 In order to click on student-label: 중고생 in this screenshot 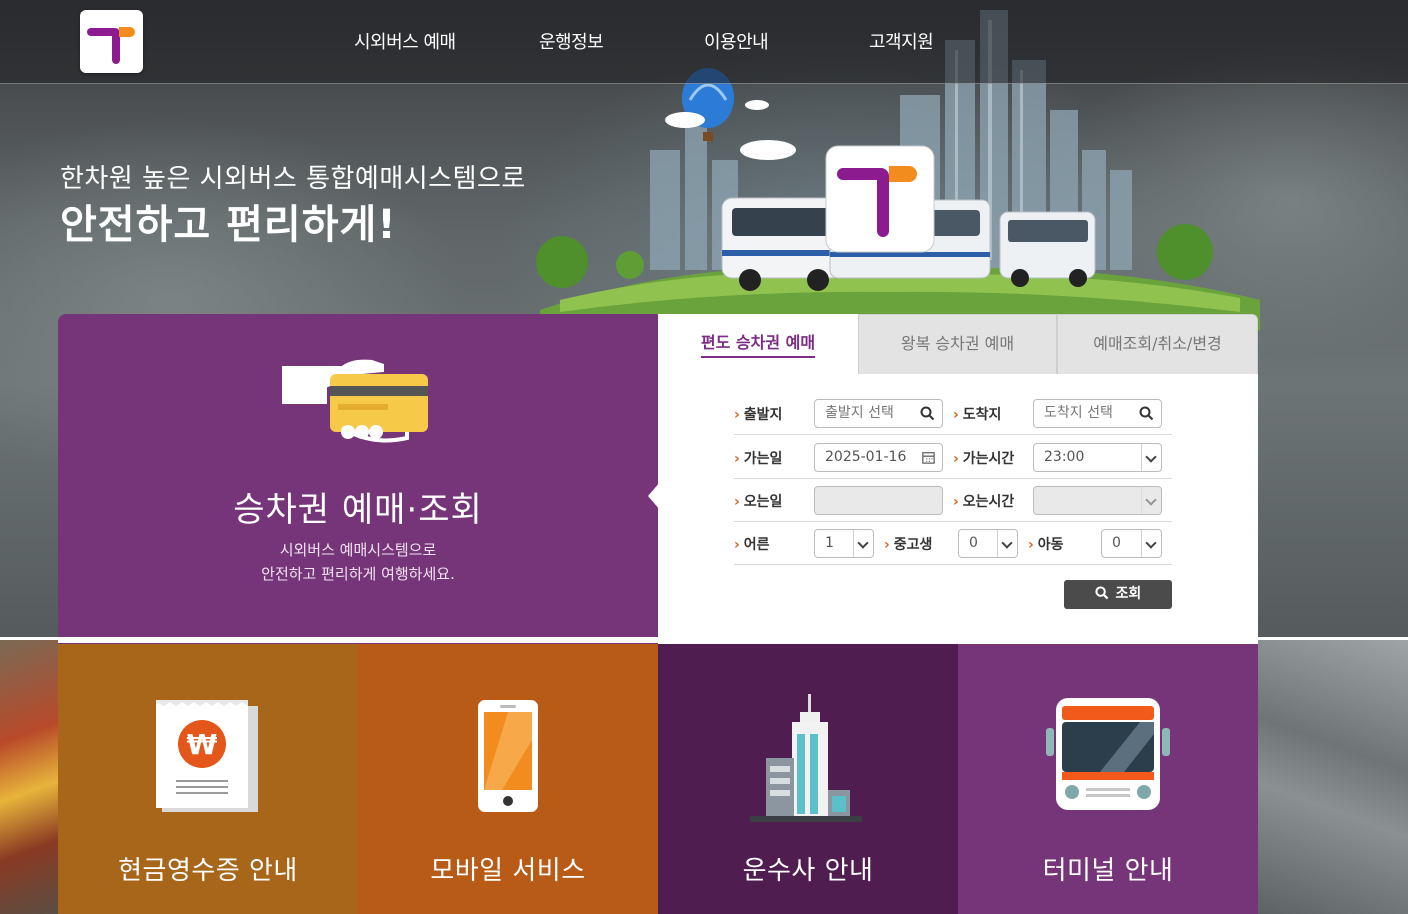, I will do `click(908, 544)`.